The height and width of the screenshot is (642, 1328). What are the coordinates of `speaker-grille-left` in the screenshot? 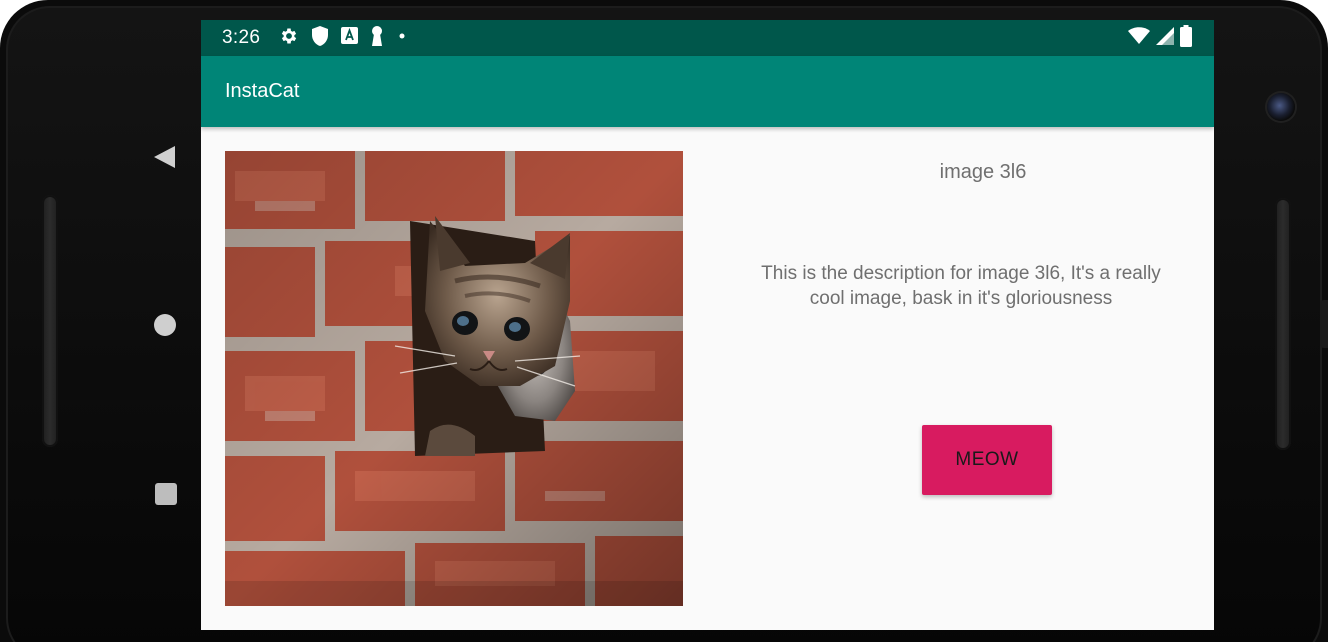 It's located at (50, 321).